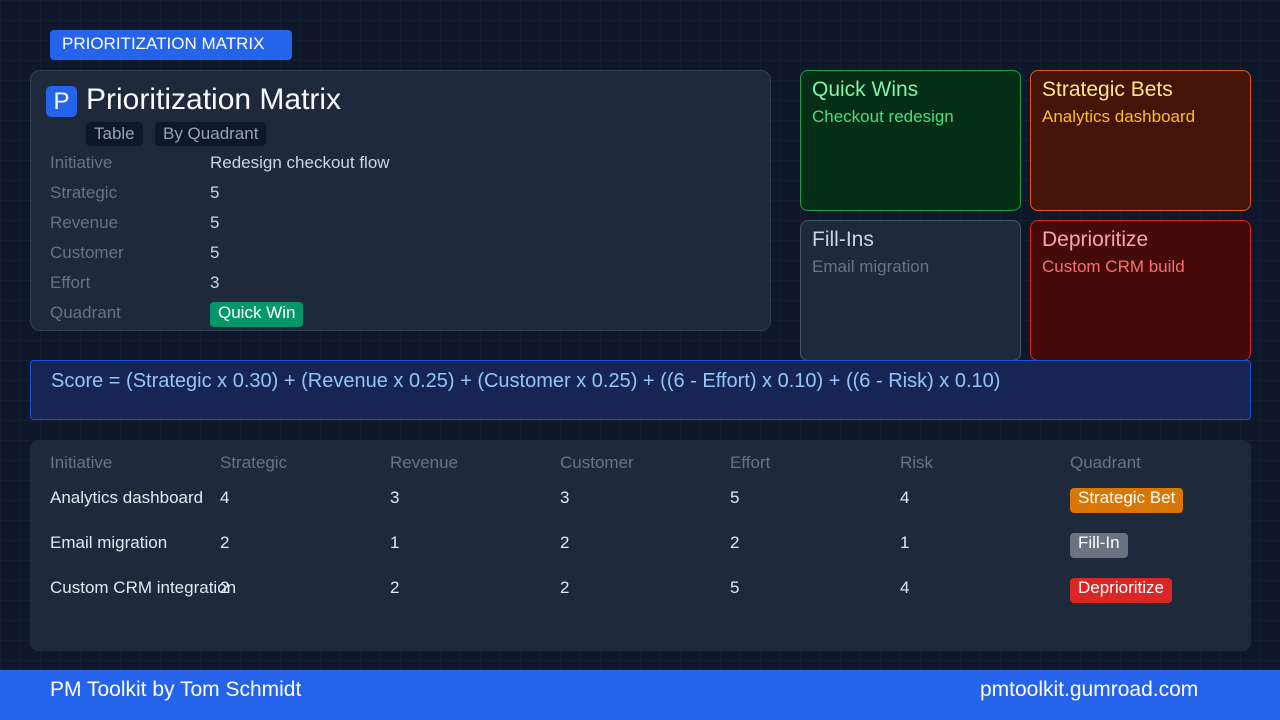 The image size is (1280, 720). I want to click on column-header-initiative: Initiative, so click(81, 462).